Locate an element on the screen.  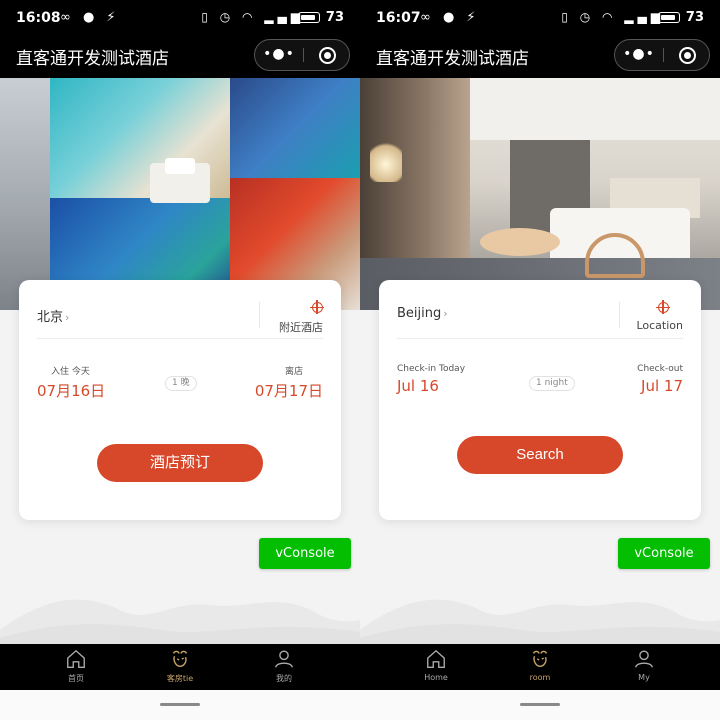
banner-ceiling is located at coordinates (595, 109).